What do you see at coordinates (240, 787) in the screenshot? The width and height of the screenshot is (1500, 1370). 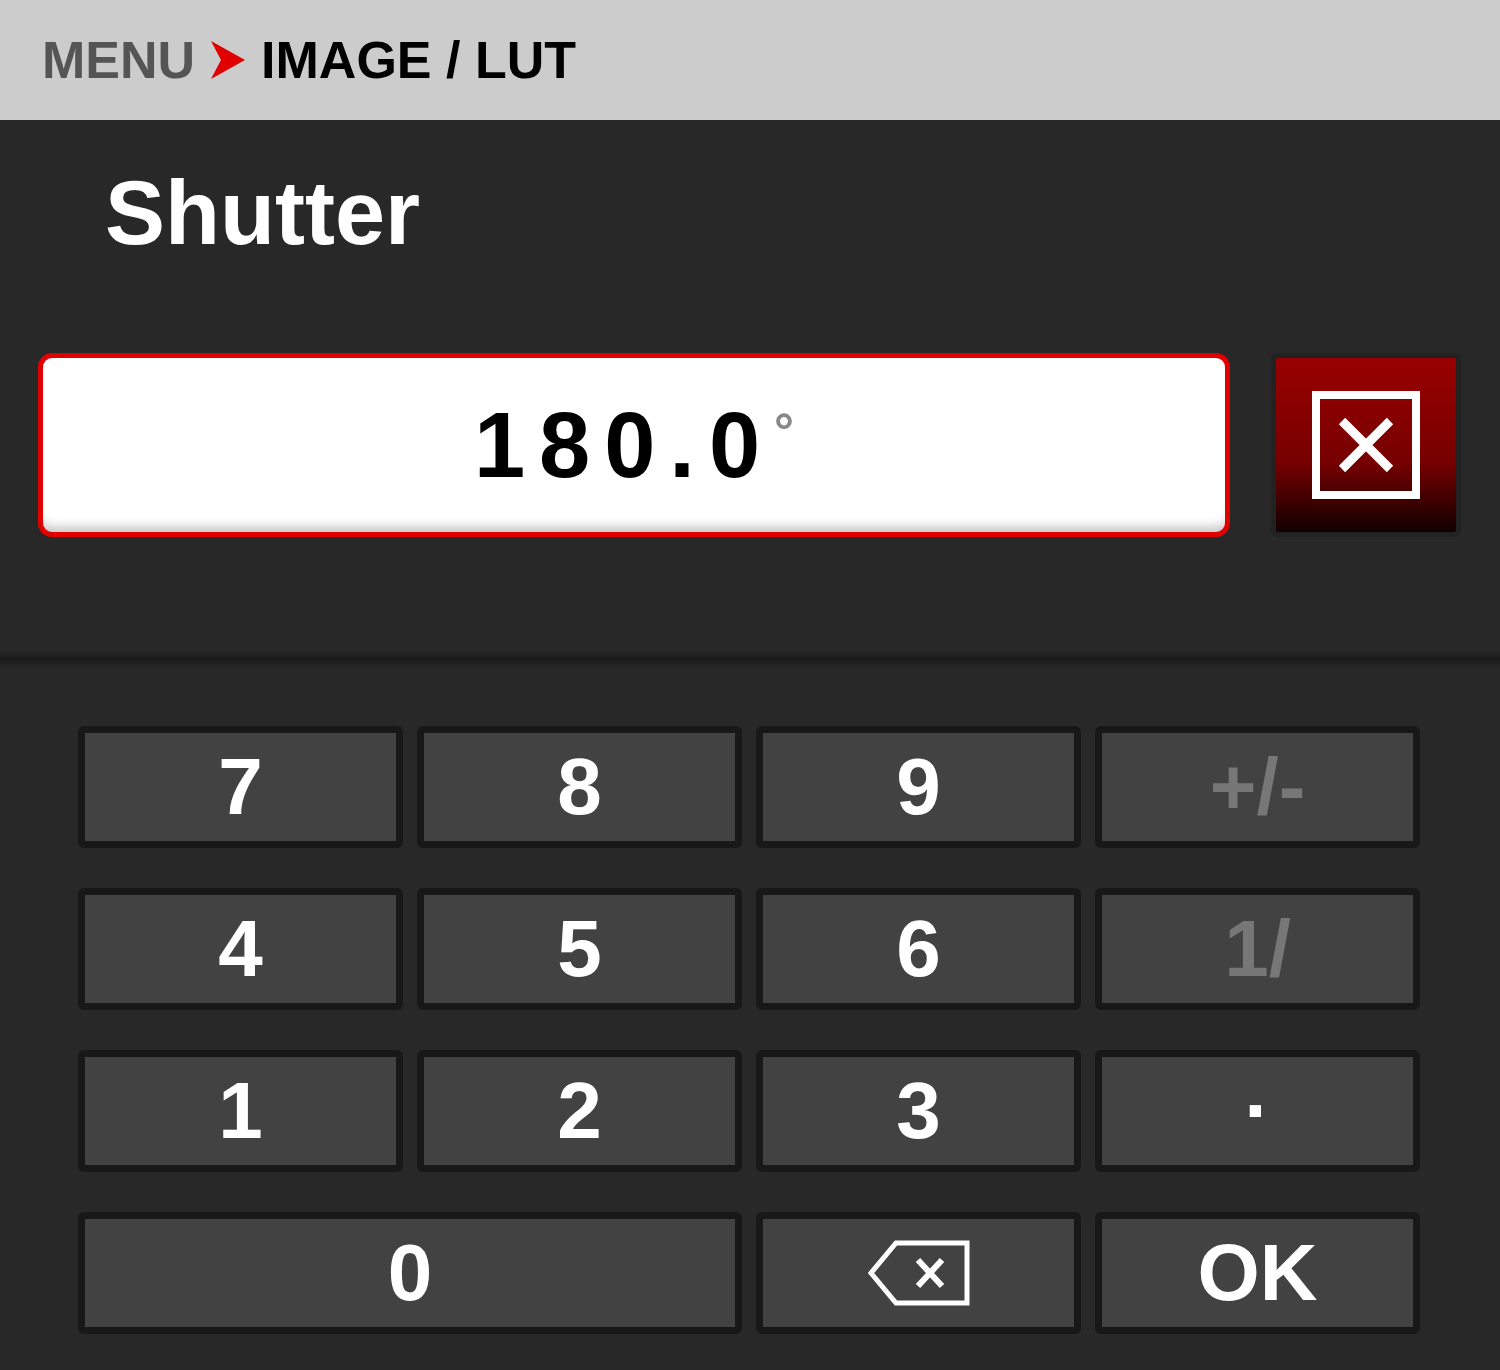 I see `keypad-key: 7` at bounding box center [240, 787].